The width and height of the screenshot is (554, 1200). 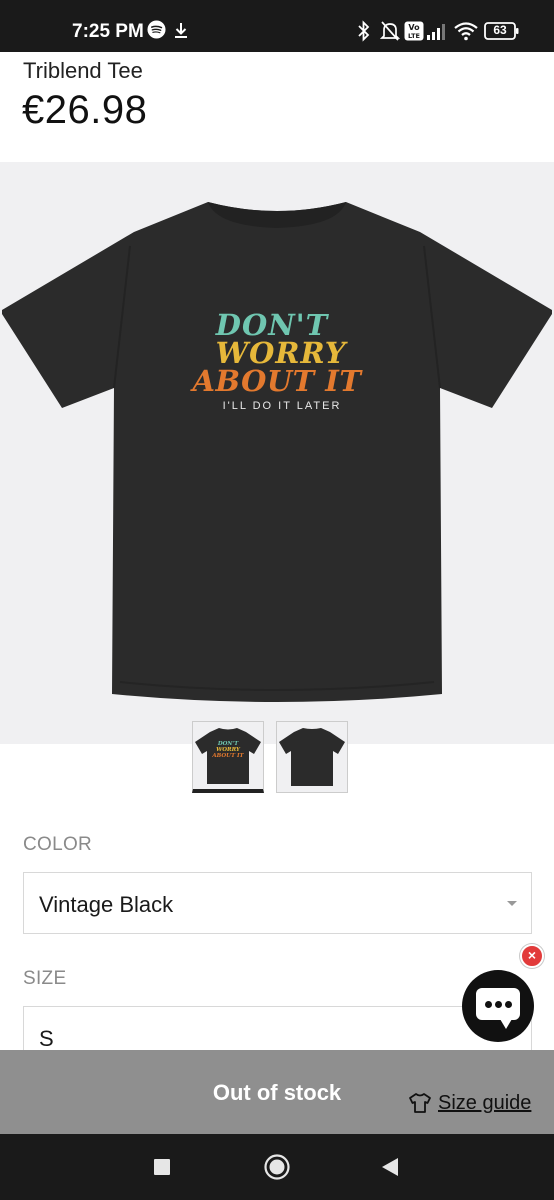 I want to click on home-icon, so click(x=277, y=1167).